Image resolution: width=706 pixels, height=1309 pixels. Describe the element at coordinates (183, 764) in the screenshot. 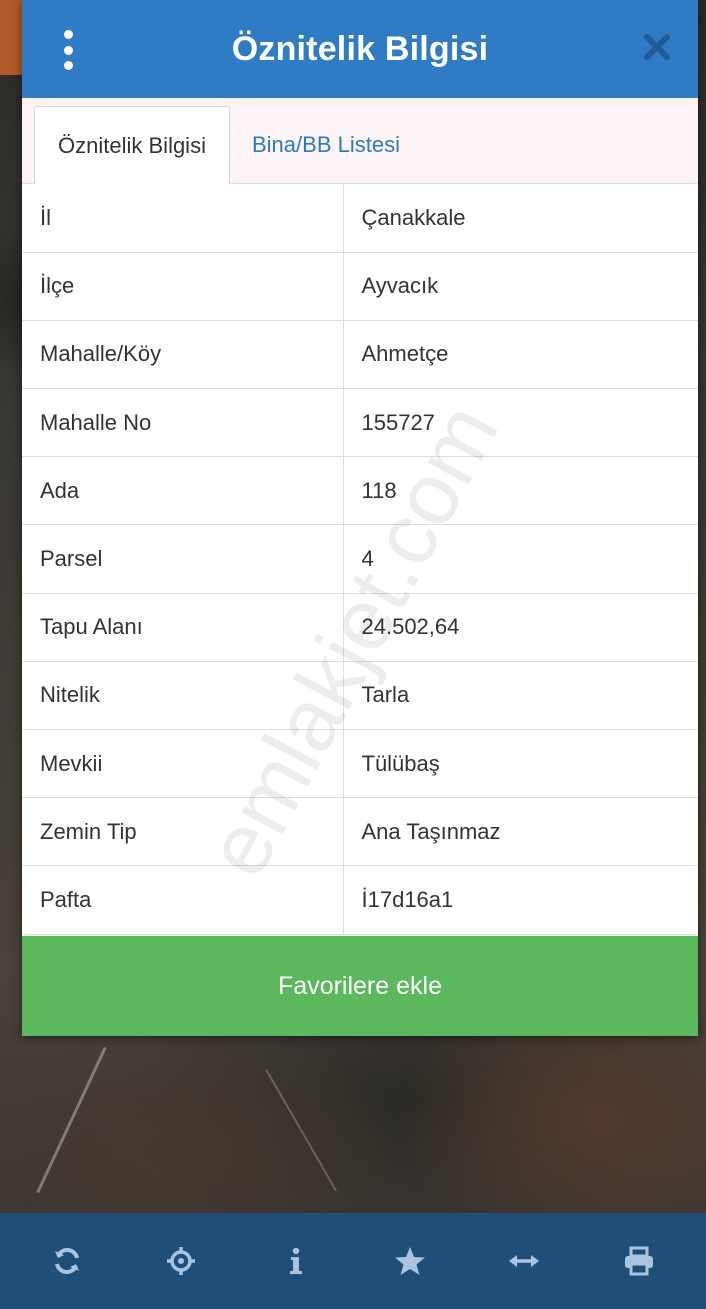

I see `attribute-key: Mevkii` at that location.